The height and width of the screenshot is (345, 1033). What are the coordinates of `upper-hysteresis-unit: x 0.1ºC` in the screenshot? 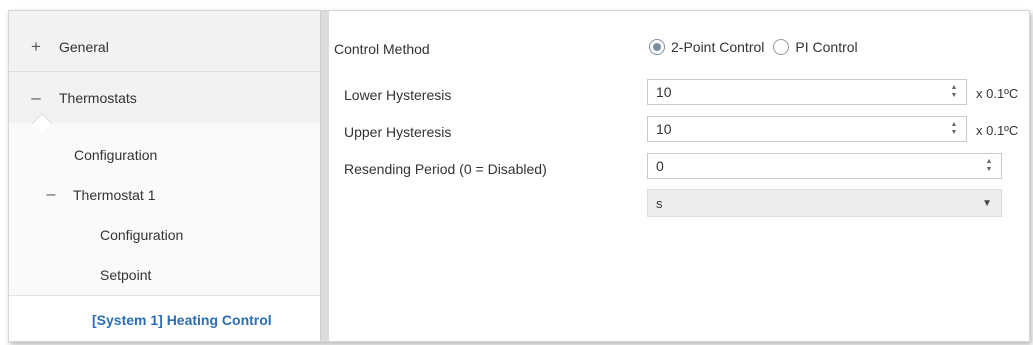 It's located at (997, 130).